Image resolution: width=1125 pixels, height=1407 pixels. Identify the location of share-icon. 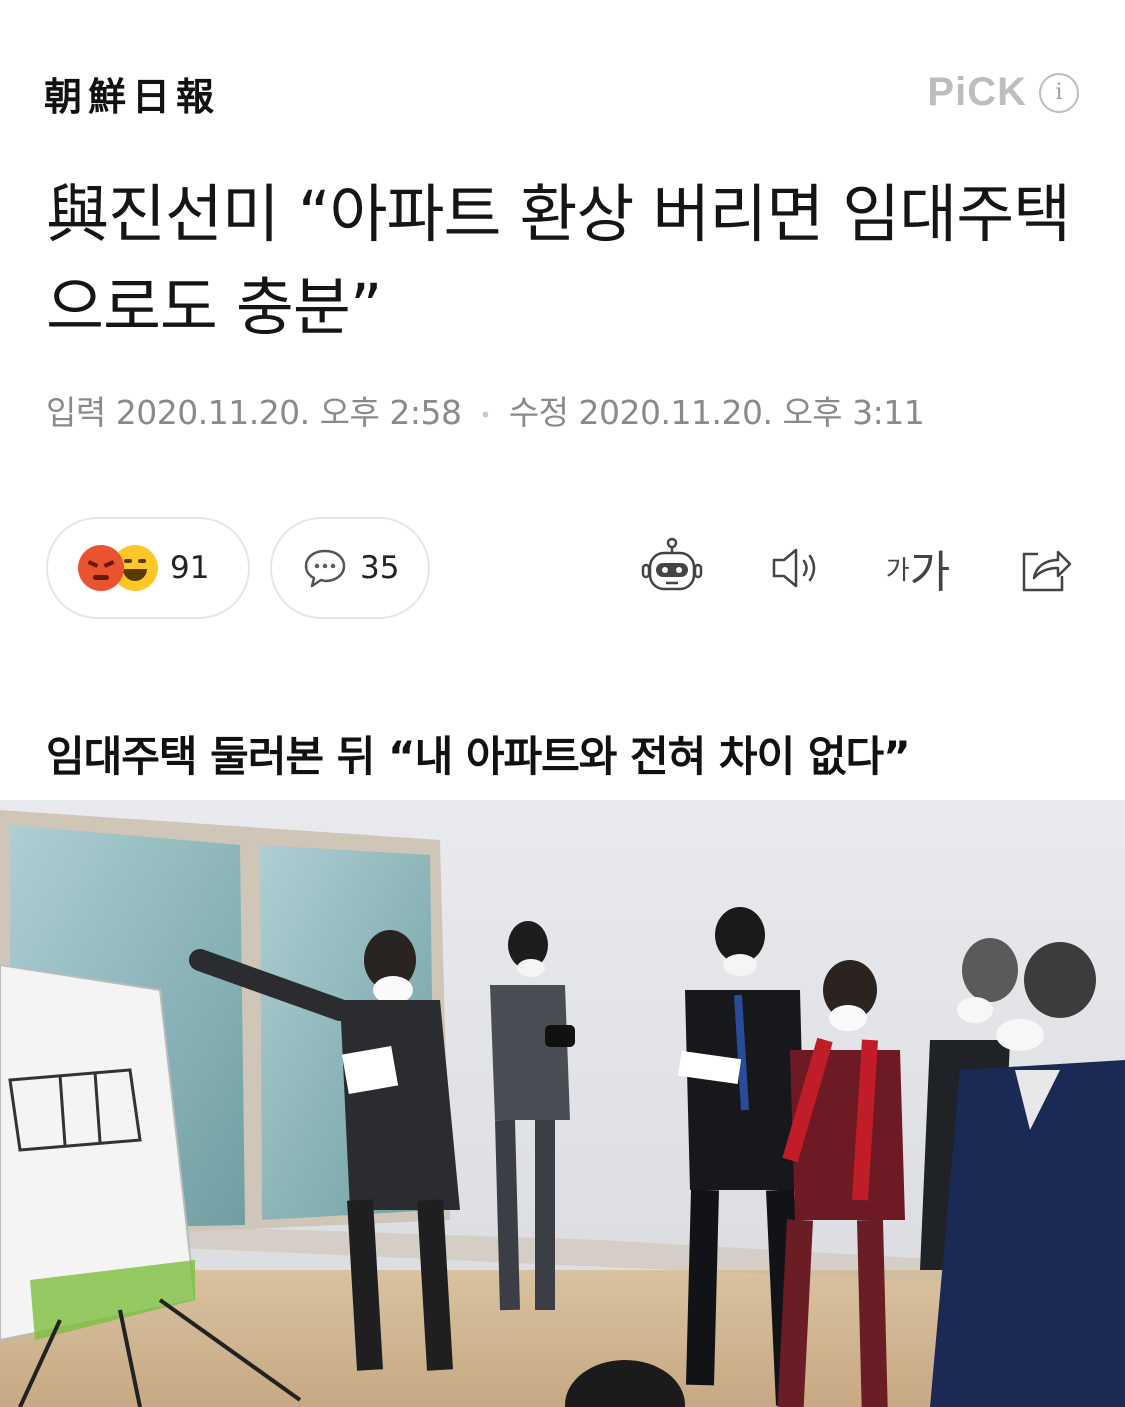
(1047, 571).